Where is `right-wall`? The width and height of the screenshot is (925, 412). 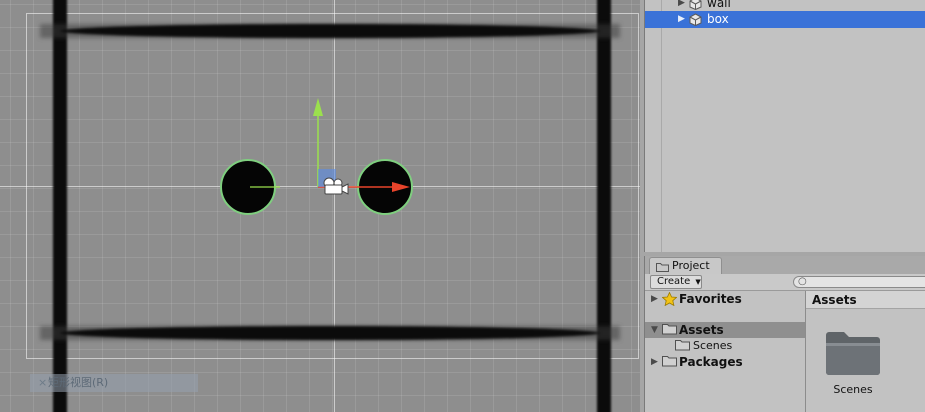
right-wall is located at coordinates (604, 206).